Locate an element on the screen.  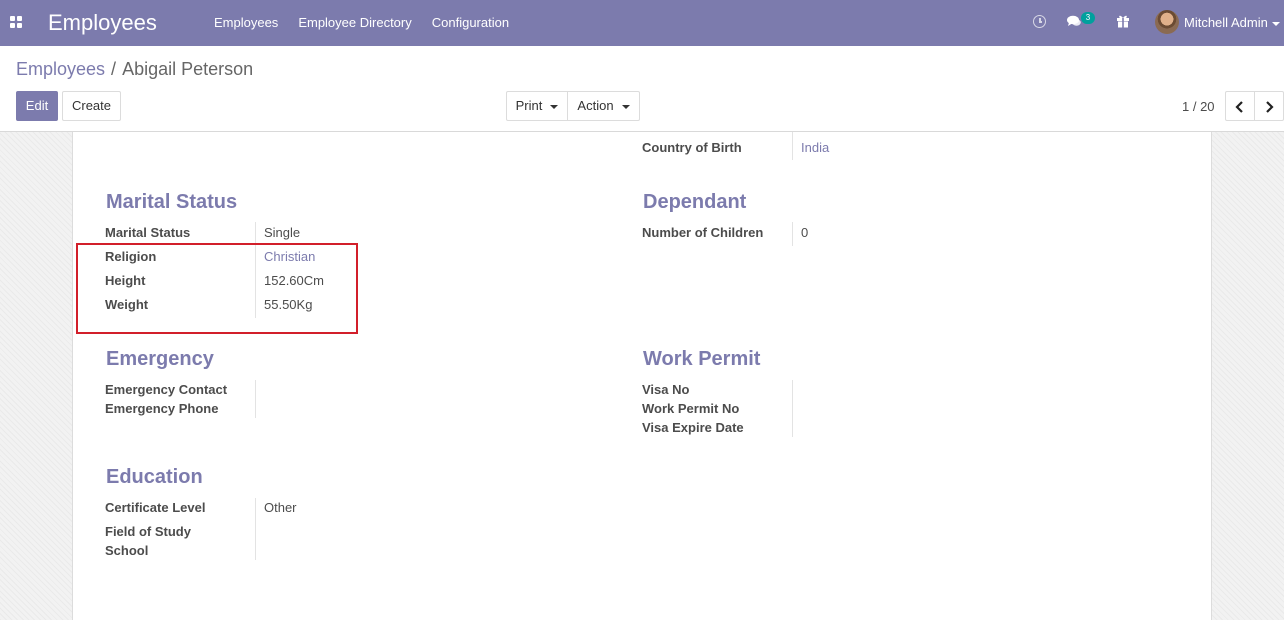
breadcrumb: Employees / Abigail Peterson is located at coordinates (134, 69).